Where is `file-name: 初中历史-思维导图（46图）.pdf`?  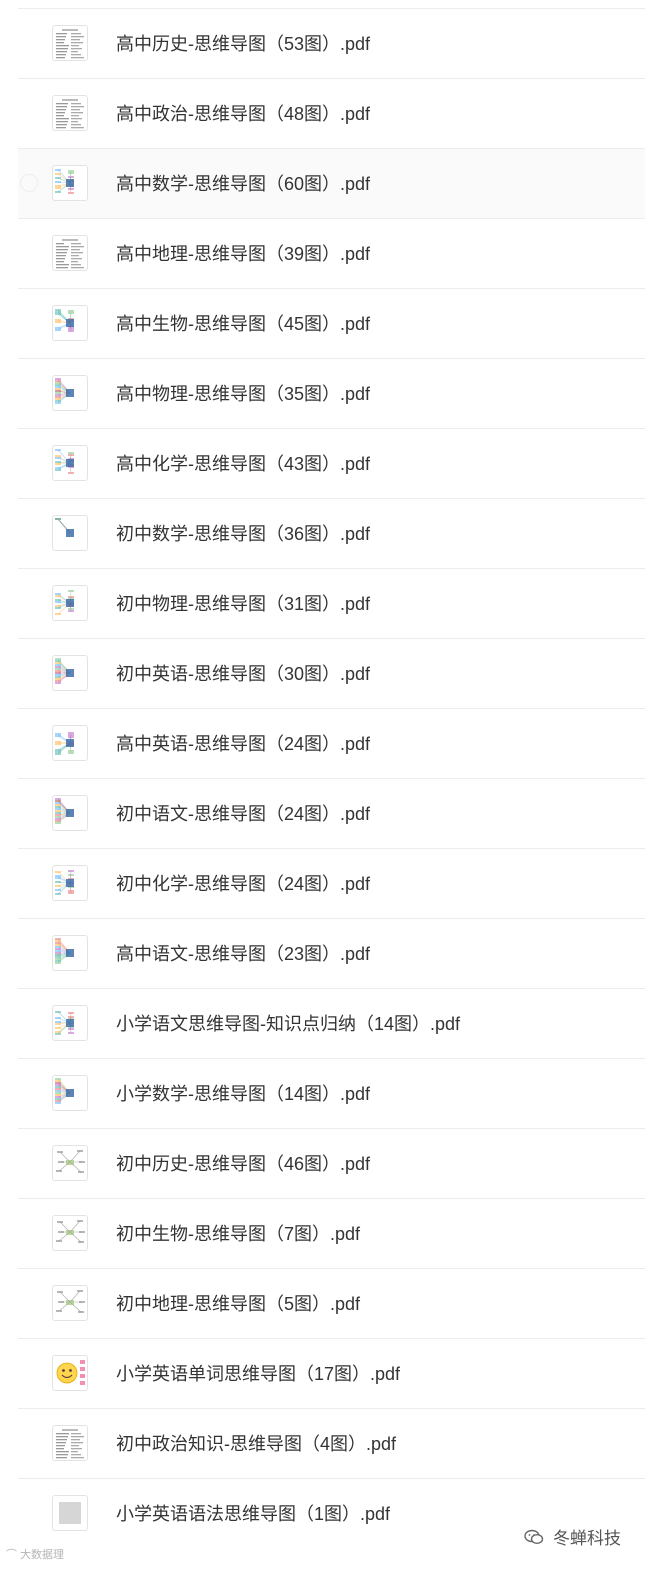 file-name: 初中历史-思维导图（46图）.pdf is located at coordinates (243, 1164).